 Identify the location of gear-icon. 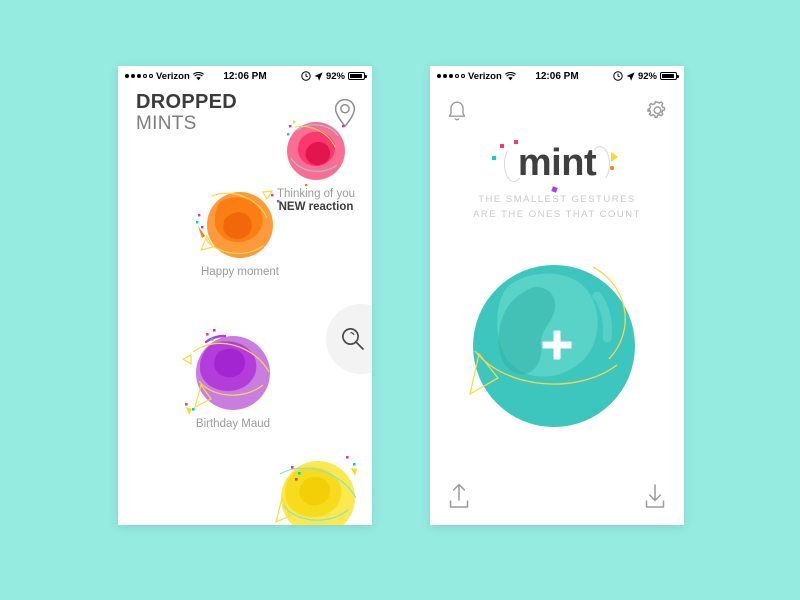
(657, 112).